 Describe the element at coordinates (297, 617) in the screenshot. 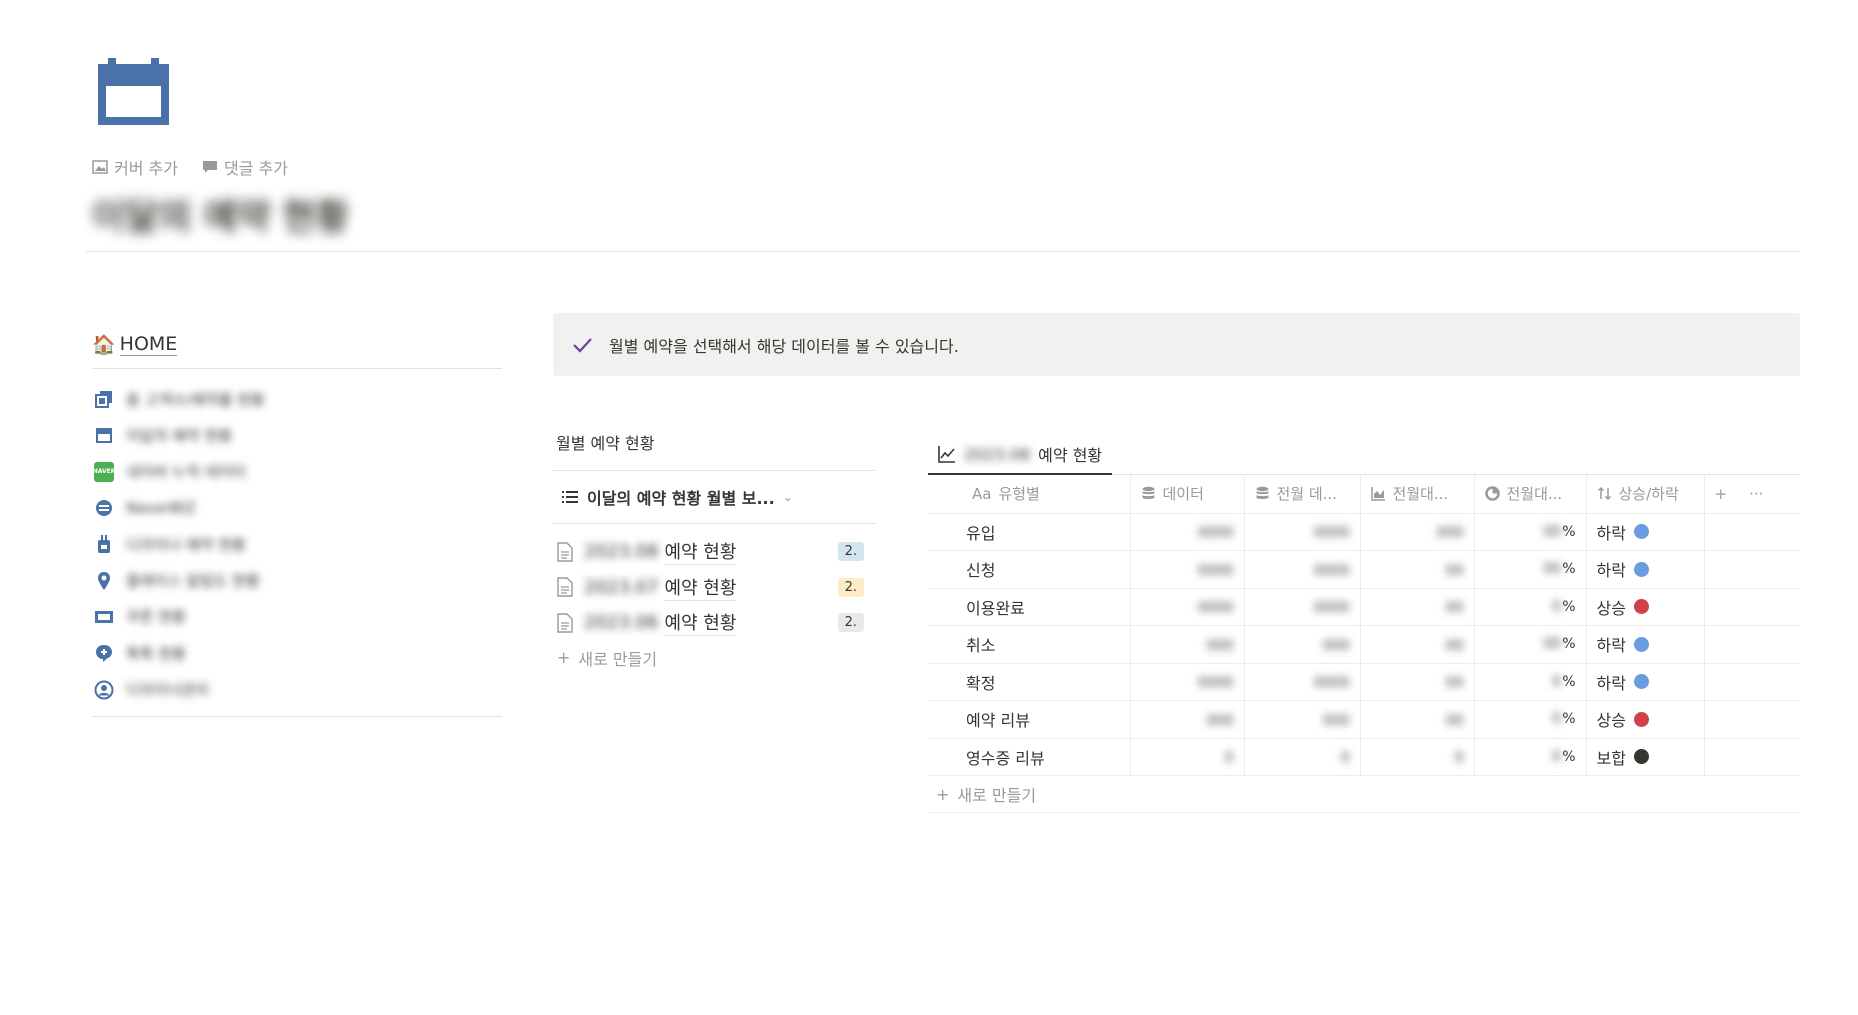

I see `nav-item-coupon: 쿠폰 현황` at that location.